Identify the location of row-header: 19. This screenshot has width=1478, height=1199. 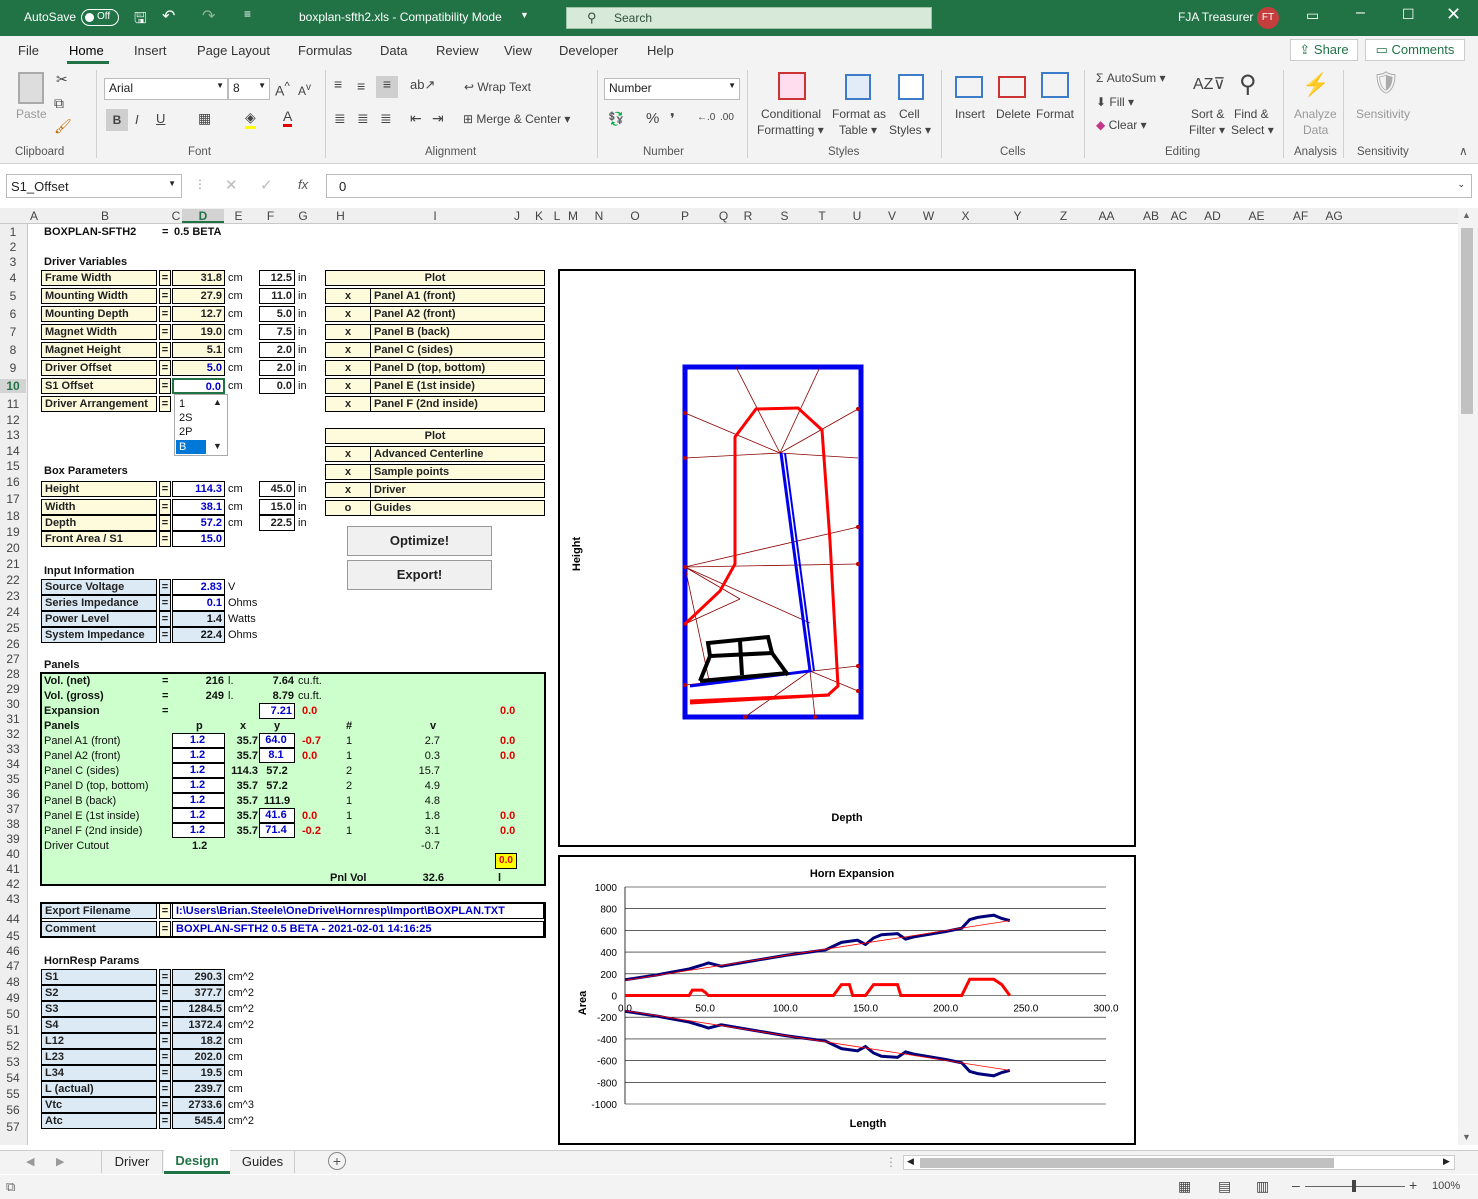
(13, 532).